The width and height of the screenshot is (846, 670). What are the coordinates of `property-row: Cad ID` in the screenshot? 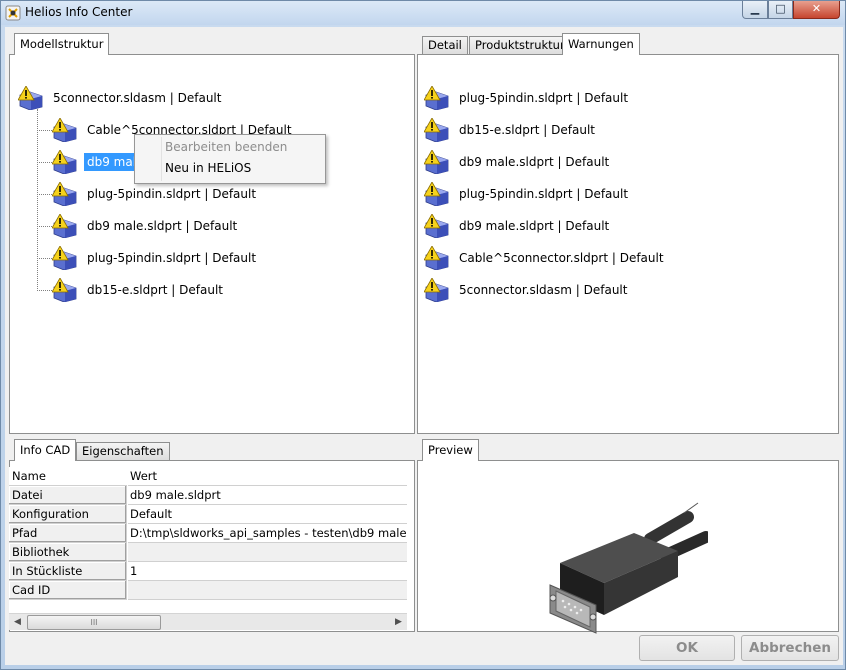 It's located at (208, 590).